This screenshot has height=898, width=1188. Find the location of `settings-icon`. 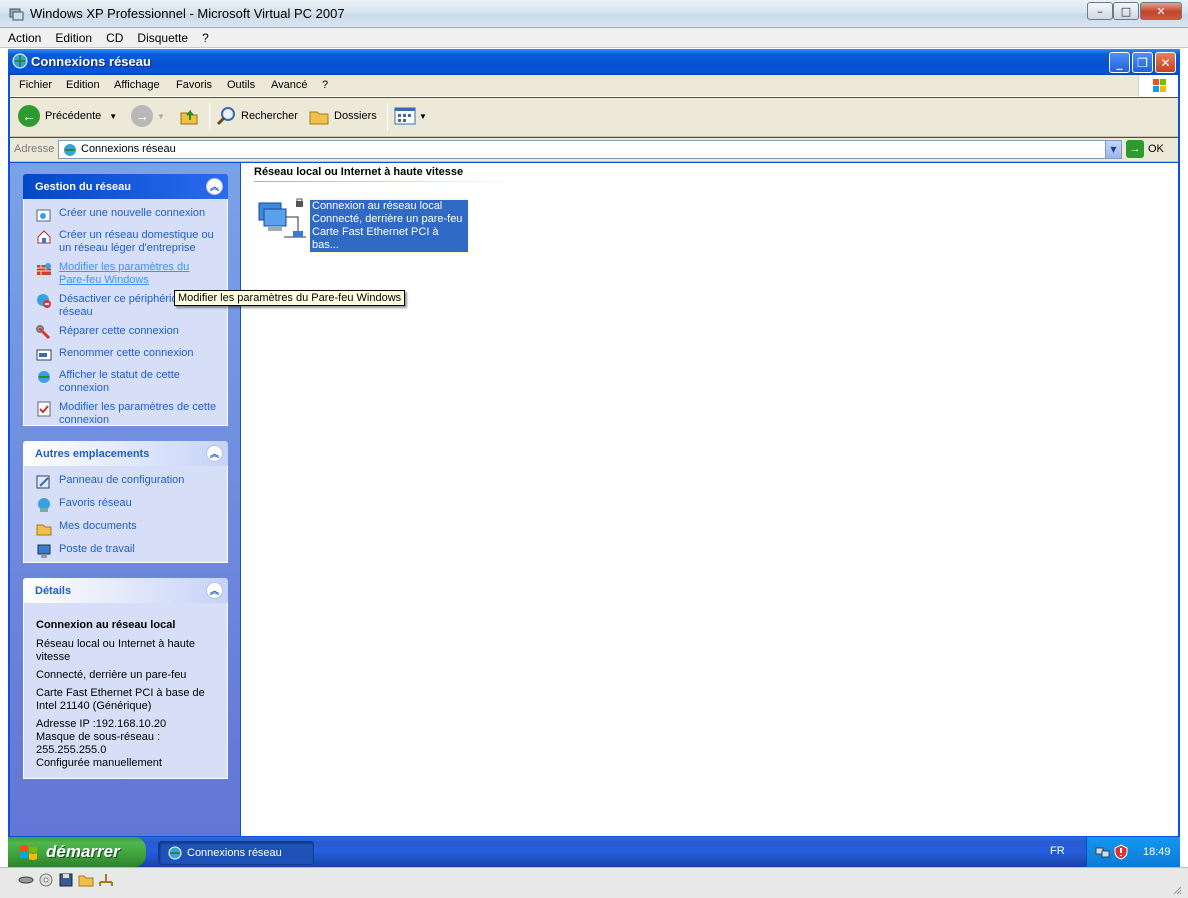

settings-icon is located at coordinates (44, 409).